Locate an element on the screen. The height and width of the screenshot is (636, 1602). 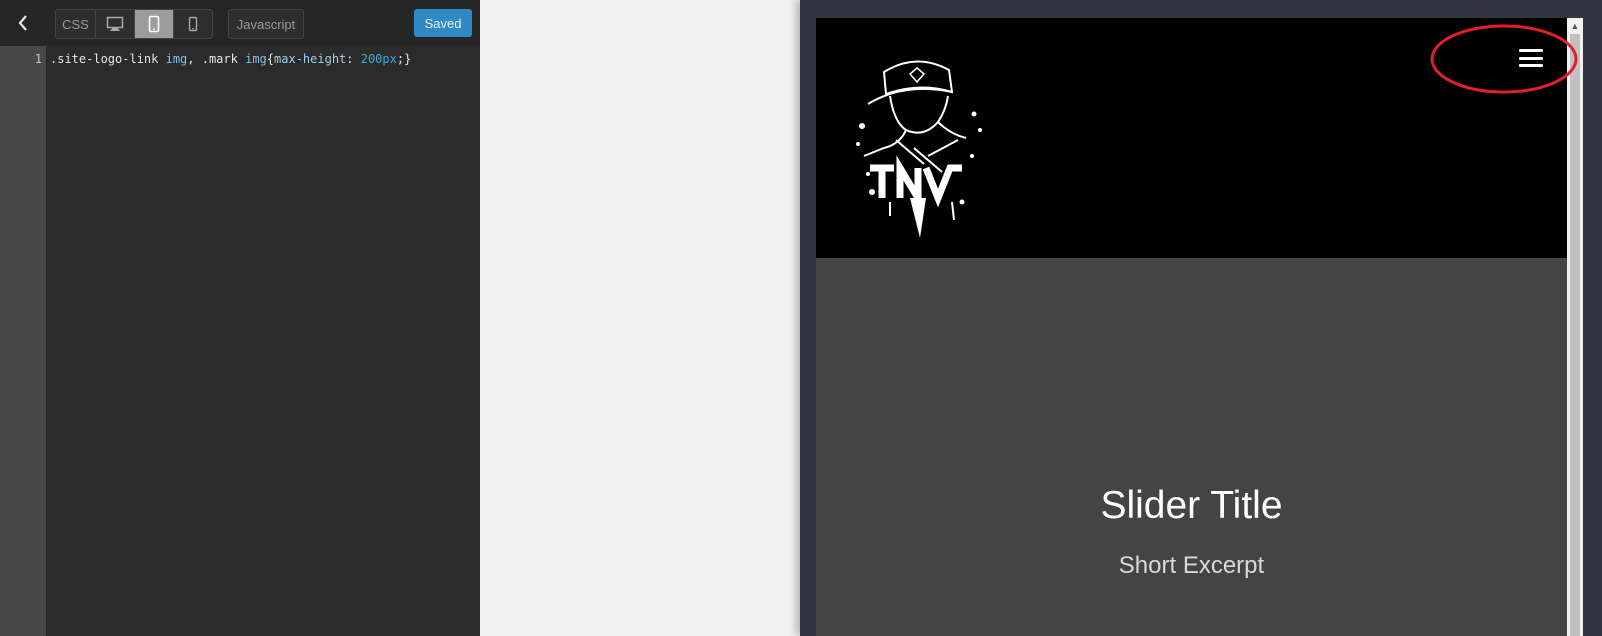
line-number: 1 is located at coordinates (38, 59).